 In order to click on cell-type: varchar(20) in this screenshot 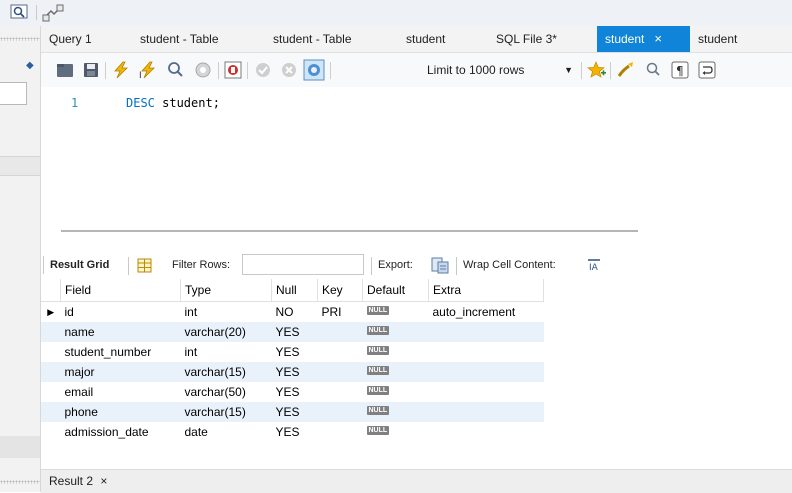, I will do `click(226, 332)`.